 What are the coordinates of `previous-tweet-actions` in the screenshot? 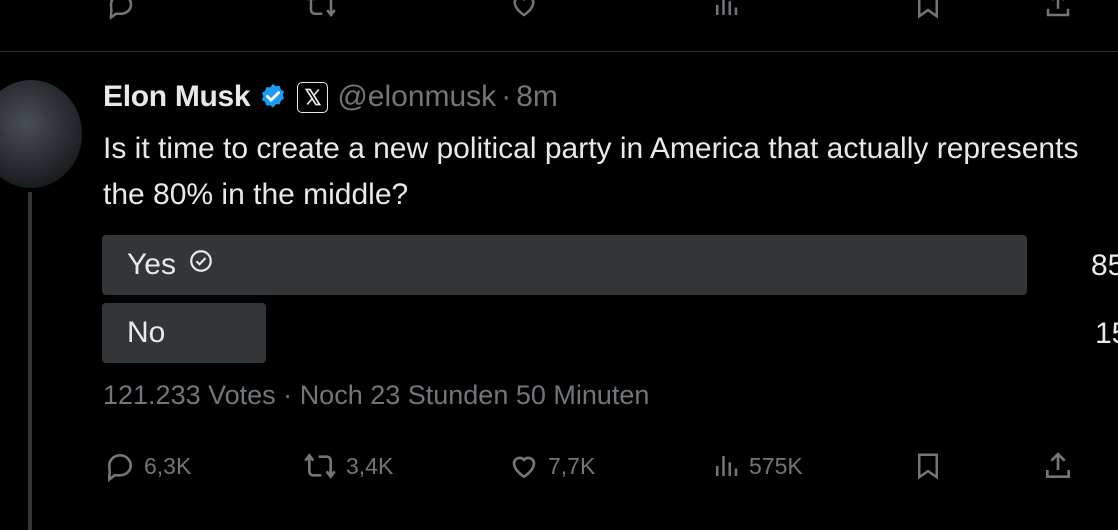 It's located at (559, 11).